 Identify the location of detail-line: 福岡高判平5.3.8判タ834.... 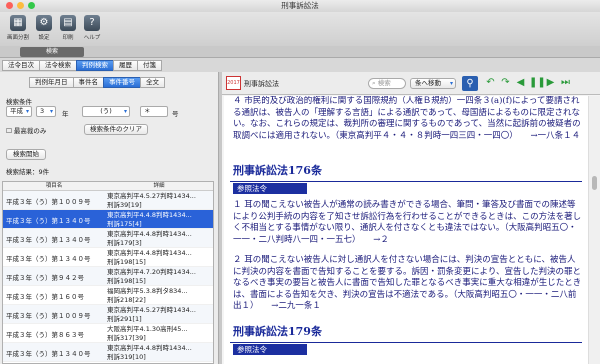
(147, 291).